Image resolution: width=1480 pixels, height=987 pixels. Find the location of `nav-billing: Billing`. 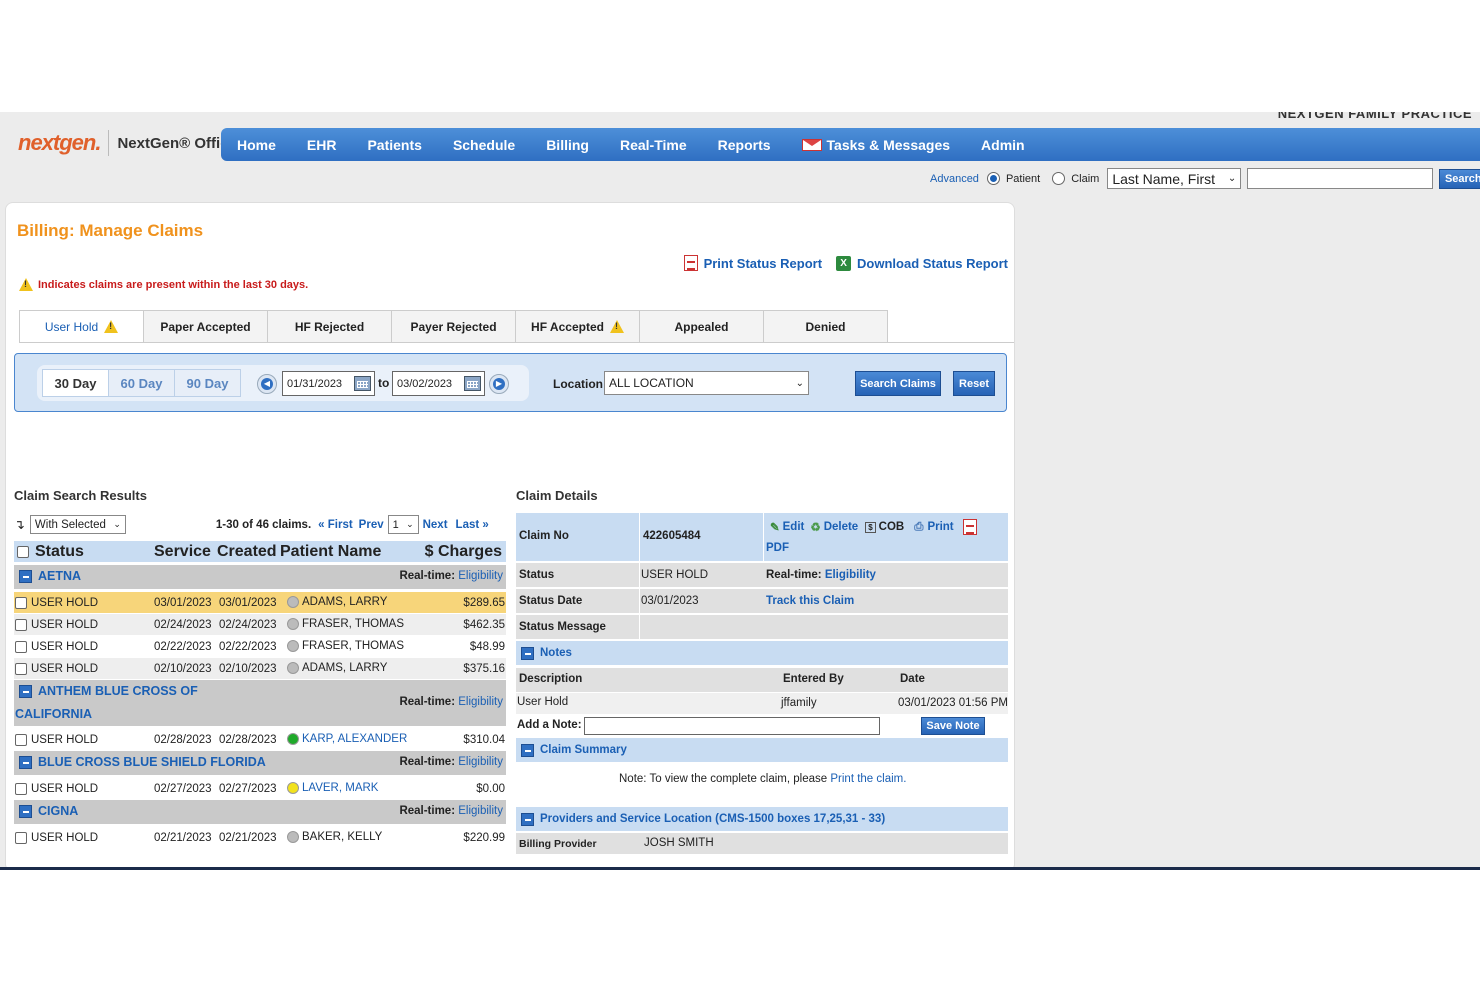

nav-billing: Billing is located at coordinates (567, 145).